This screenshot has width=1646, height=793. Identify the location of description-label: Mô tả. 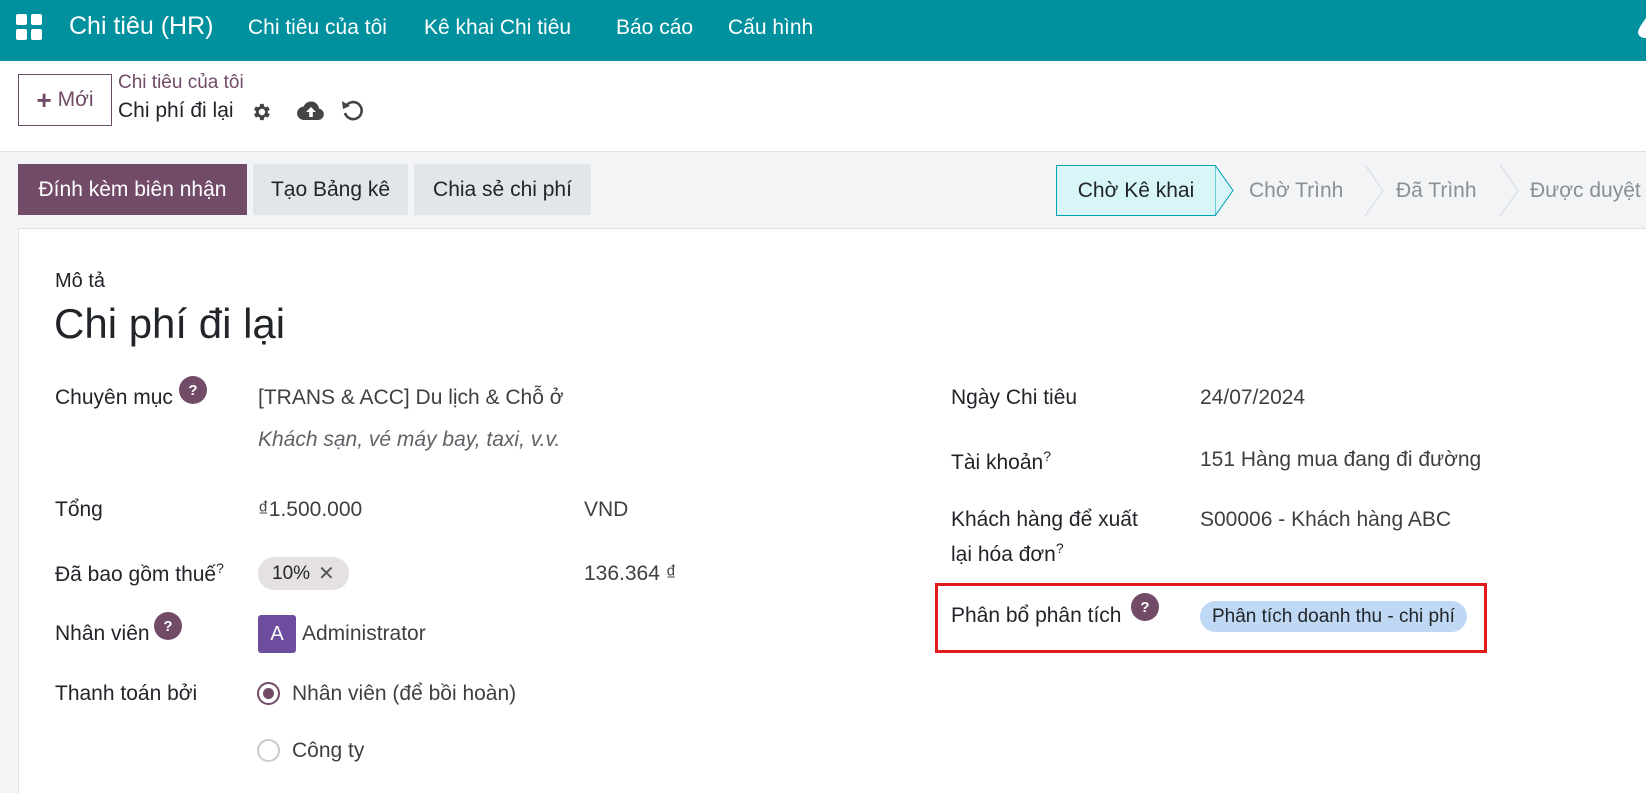
(80, 281).